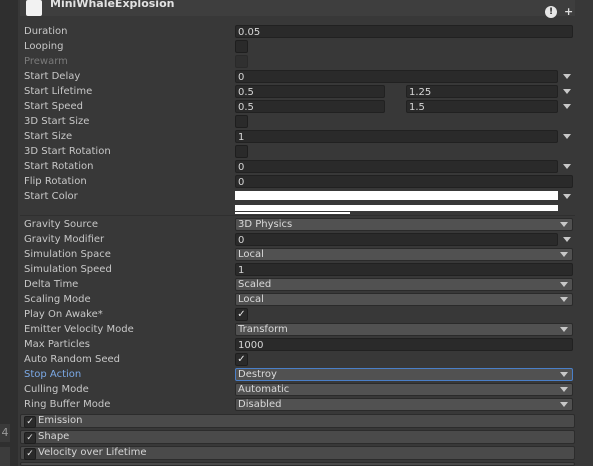  What do you see at coordinates (257, 374) in the screenshot?
I see `stop-action-value: Destroy` at bounding box center [257, 374].